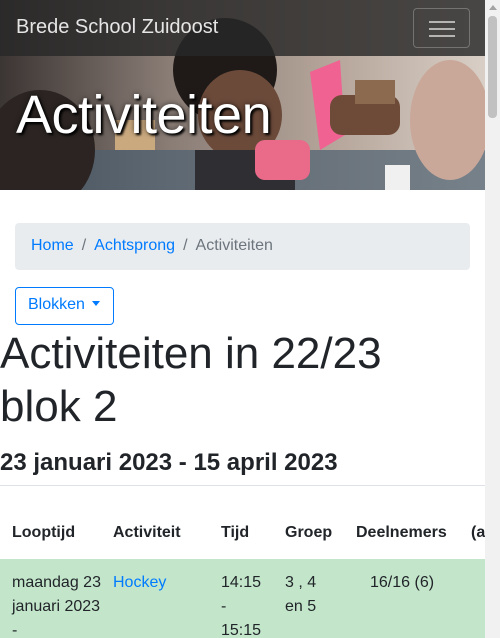 The height and width of the screenshot is (638, 500). What do you see at coordinates (401, 533) in the screenshot?
I see `column-header-deelnemers: Deelnemers` at bounding box center [401, 533].